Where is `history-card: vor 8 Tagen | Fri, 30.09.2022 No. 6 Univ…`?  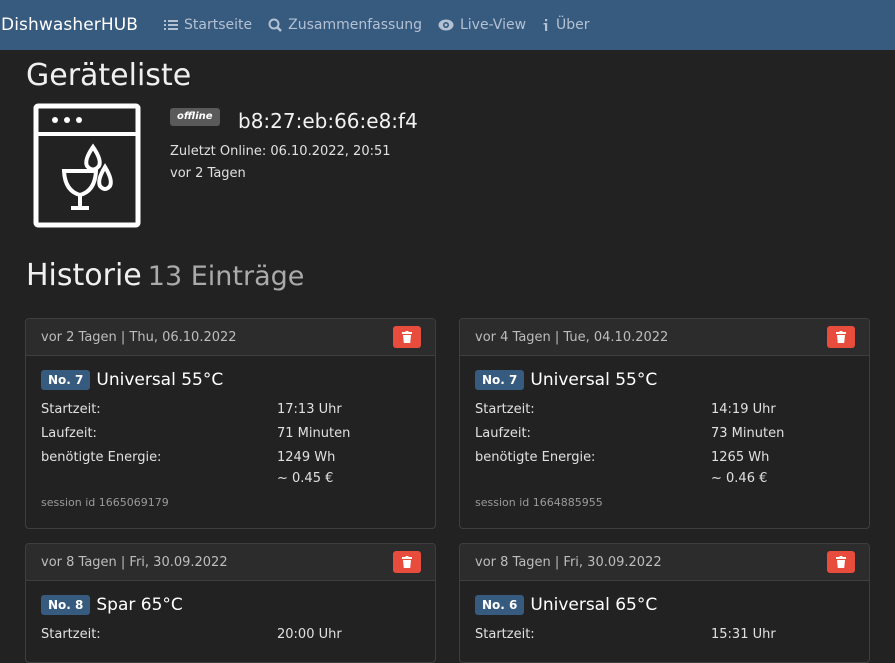
history-card: vor 8 Tagen | Fri, 30.09.2022 No. 6 Univ… is located at coordinates (664, 603).